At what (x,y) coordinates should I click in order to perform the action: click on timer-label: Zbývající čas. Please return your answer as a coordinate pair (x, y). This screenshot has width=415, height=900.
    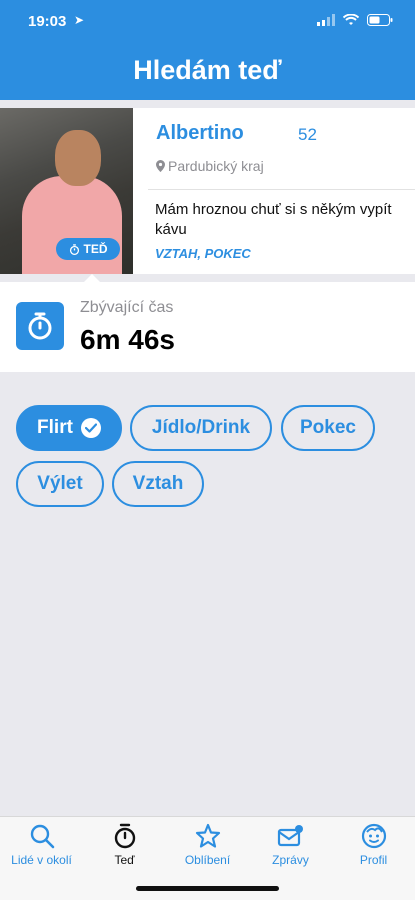
    Looking at the image, I should click on (127, 307).